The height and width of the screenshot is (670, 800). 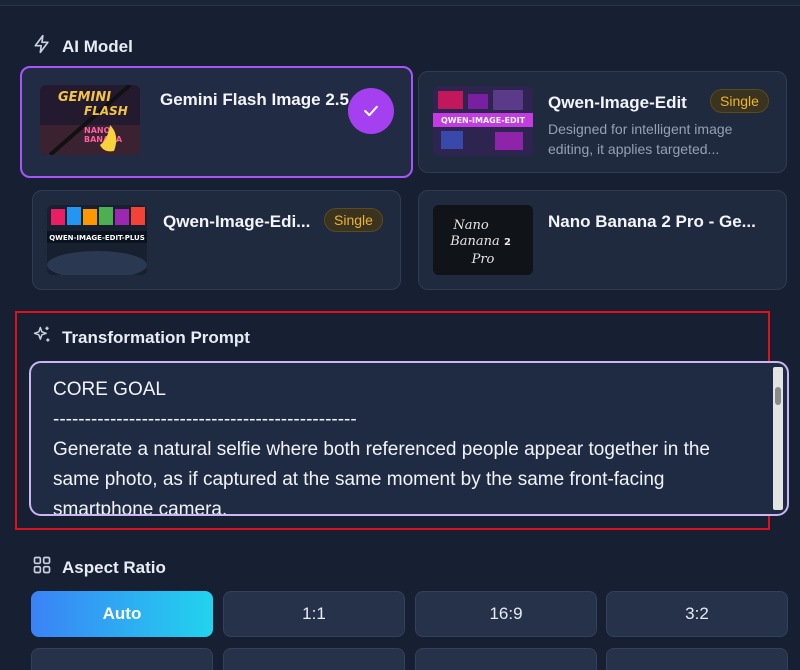 I want to click on qwen-edit-thumbnail: QWEN-IMAGE-EDIT, so click(x=483, y=121).